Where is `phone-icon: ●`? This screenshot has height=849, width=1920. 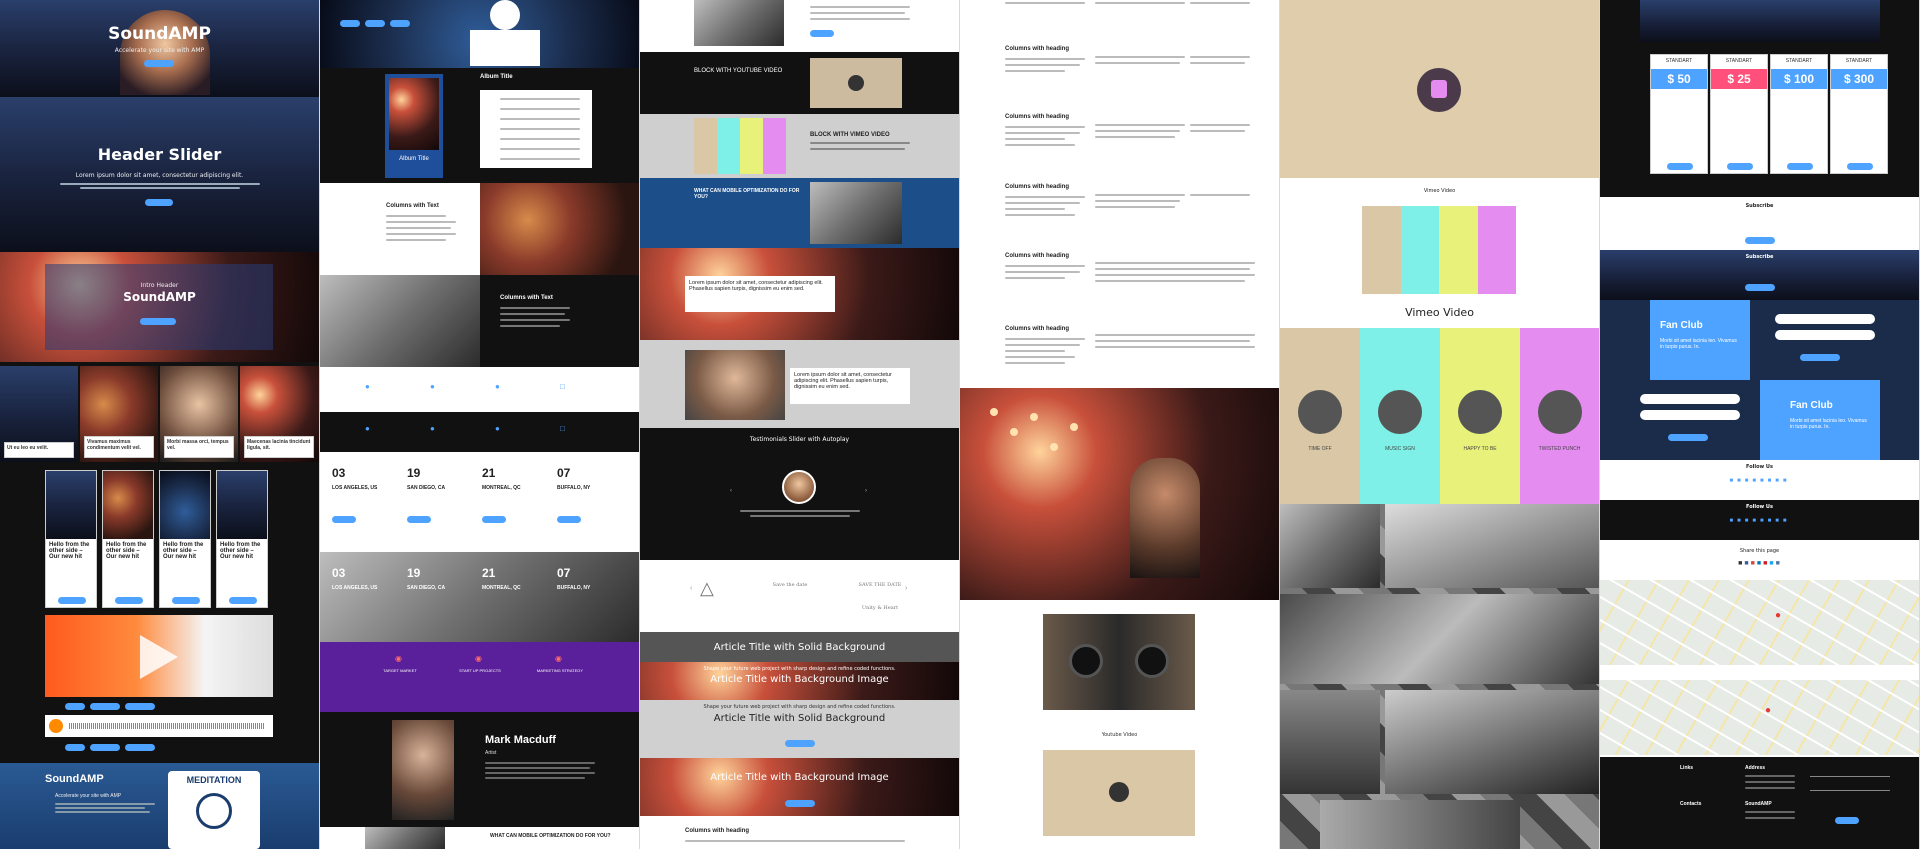 phone-icon: ● is located at coordinates (432, 428).